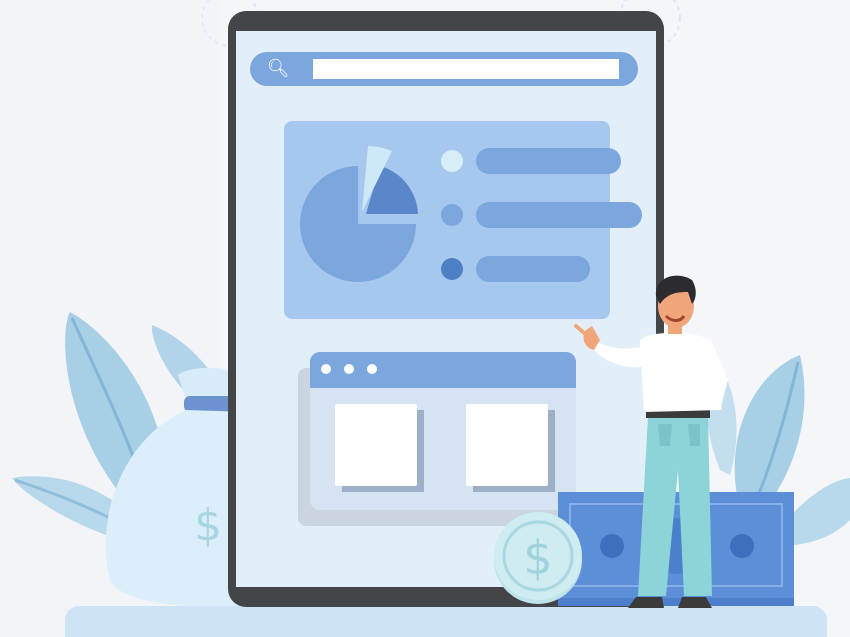 The image size is (850, 637). Describe the element at coordinates (651, 441) in the screenshot. I see `presenter-figure` at that location.